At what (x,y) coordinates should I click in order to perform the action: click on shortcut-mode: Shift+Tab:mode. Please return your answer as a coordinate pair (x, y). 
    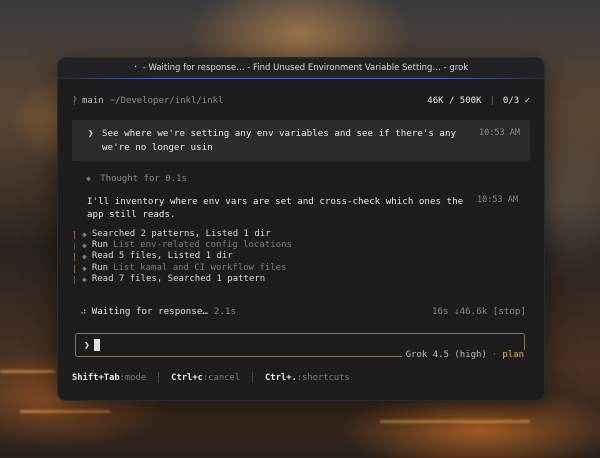
    Looking at the image, I should click on (109, 378).